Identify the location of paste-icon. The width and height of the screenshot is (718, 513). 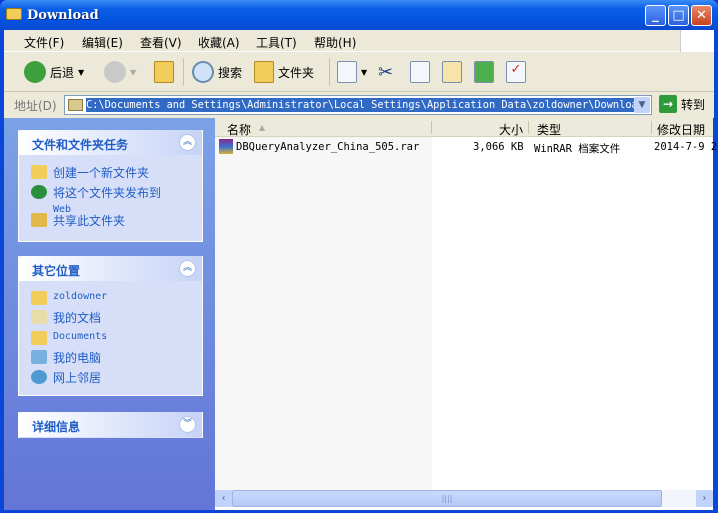
(452, 72).